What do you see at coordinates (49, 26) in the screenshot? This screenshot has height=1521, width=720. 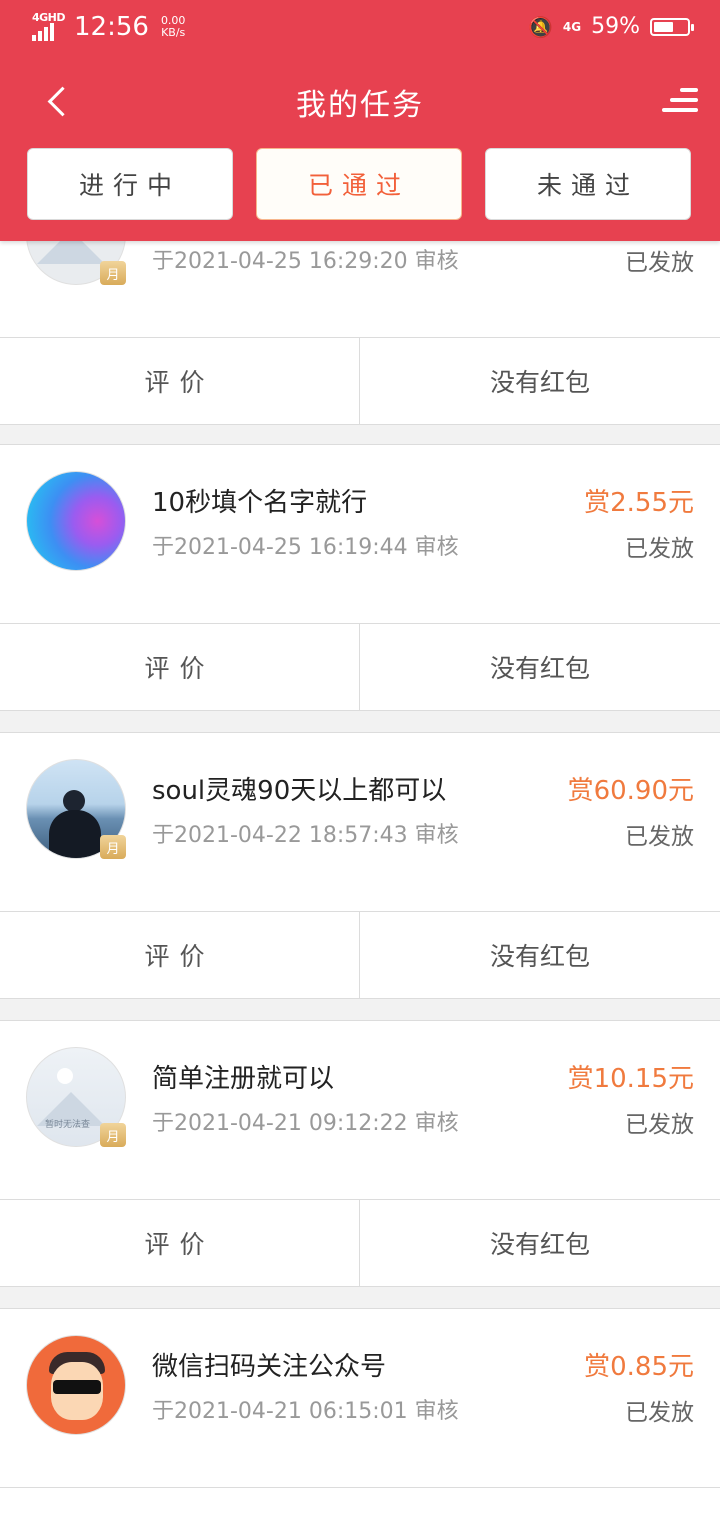 I see `signal-icon: 4GHD` at bounding box center [49, 26].